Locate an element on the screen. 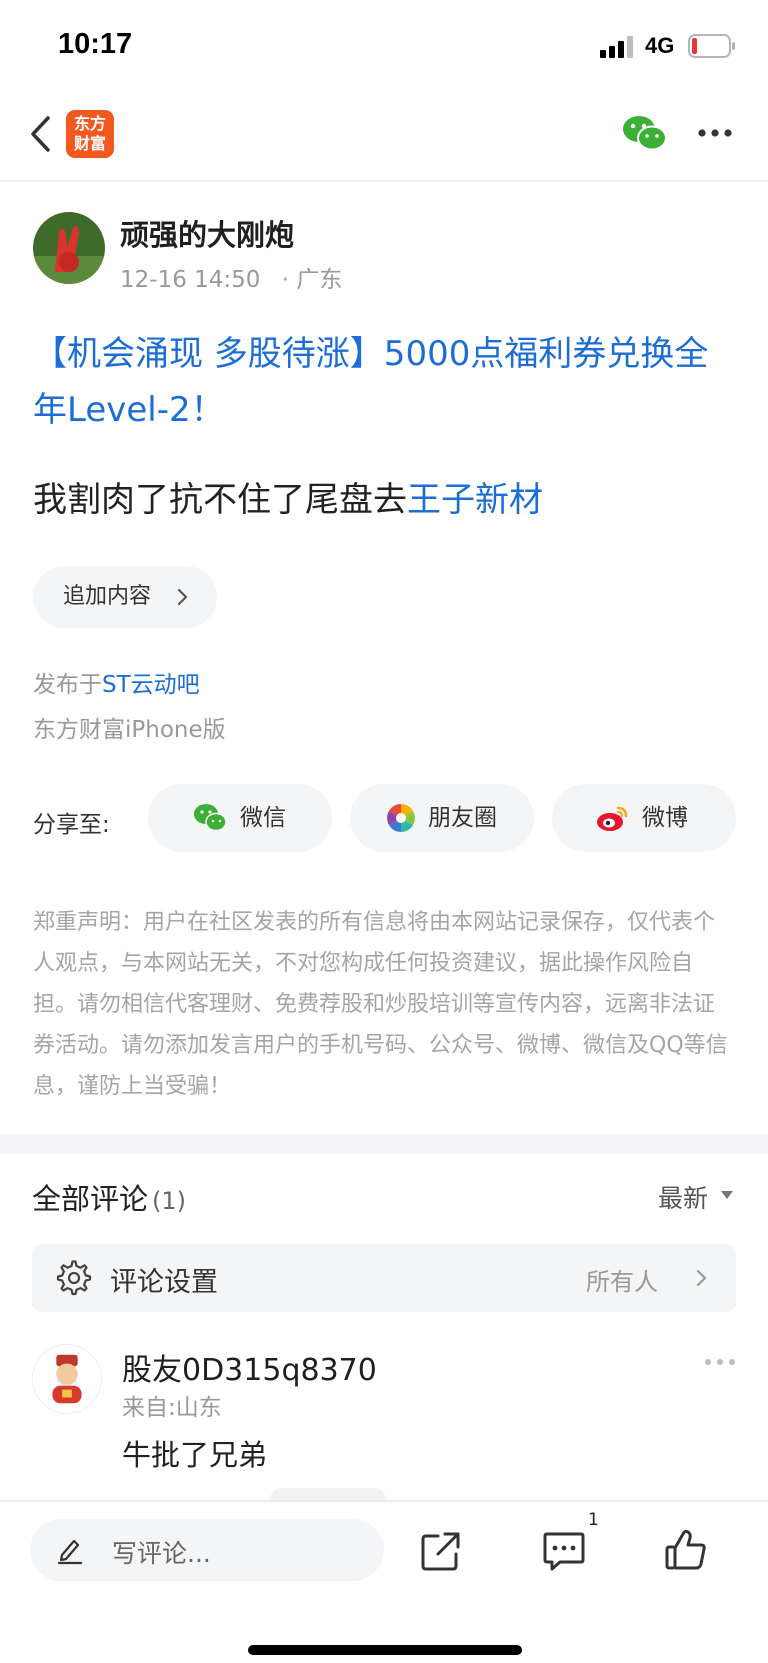 The width and height of the screenshot is (768, 1663). append-content-button: 追加内容 is located at coordinates (125, 597).